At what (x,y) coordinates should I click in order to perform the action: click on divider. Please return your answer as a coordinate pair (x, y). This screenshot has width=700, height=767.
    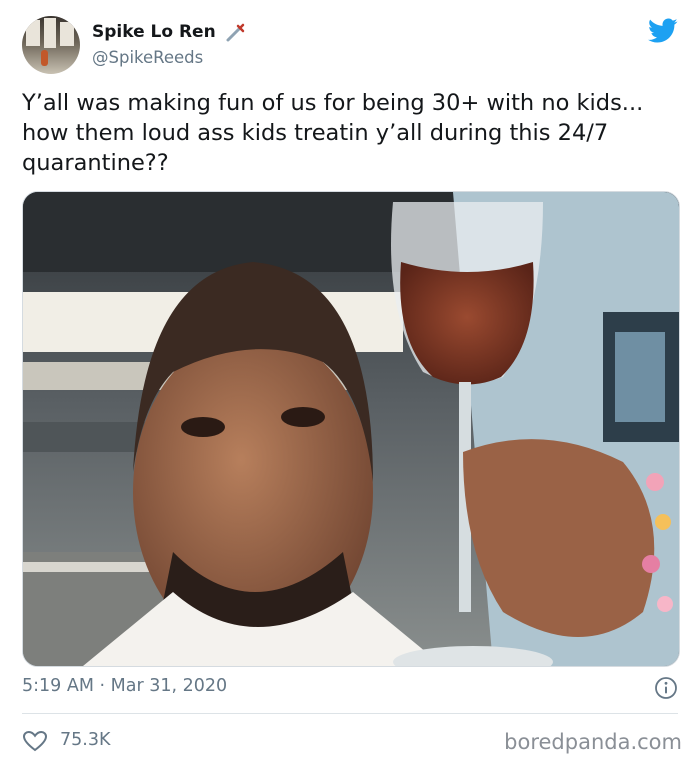
    Looking at the image, I should click on (350, 713).